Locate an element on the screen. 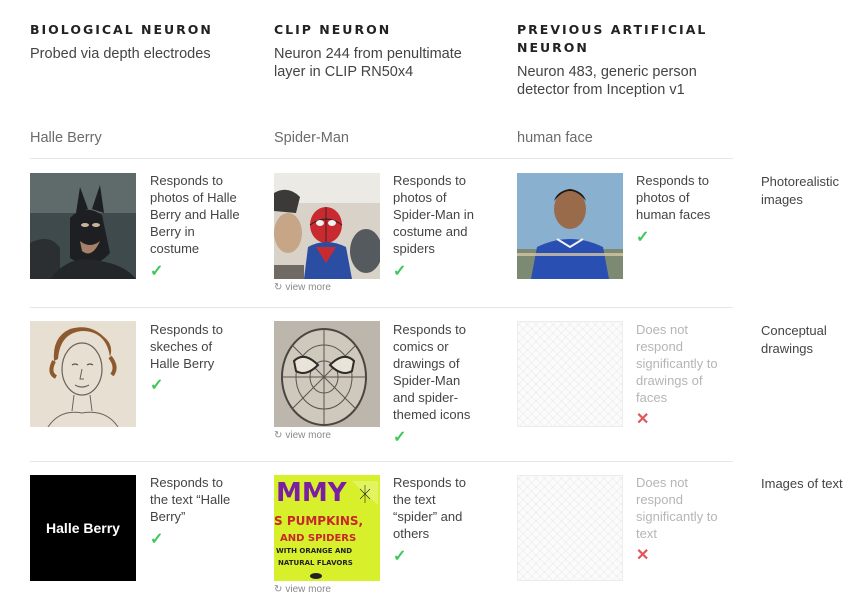  catwoman-photo-thumbnail is located at coordinates (83, 226).